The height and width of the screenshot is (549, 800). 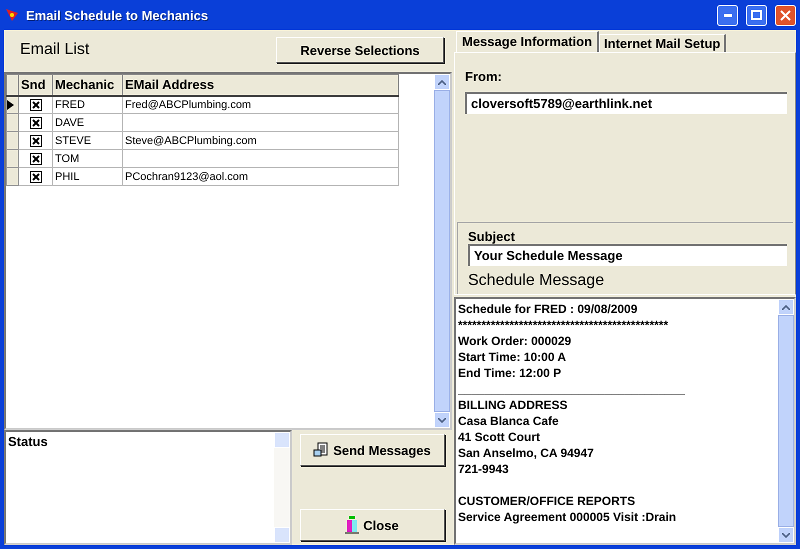 I want to click on mechanic-cell: STEVE, so click(x=87, y=141).